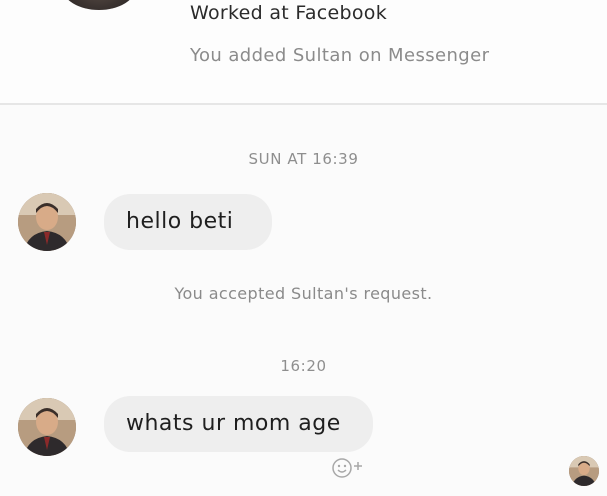  What do you see at coordinates (99, 5) in the screenshot?
I see `profile-photo` at bounding box center [99, 5].